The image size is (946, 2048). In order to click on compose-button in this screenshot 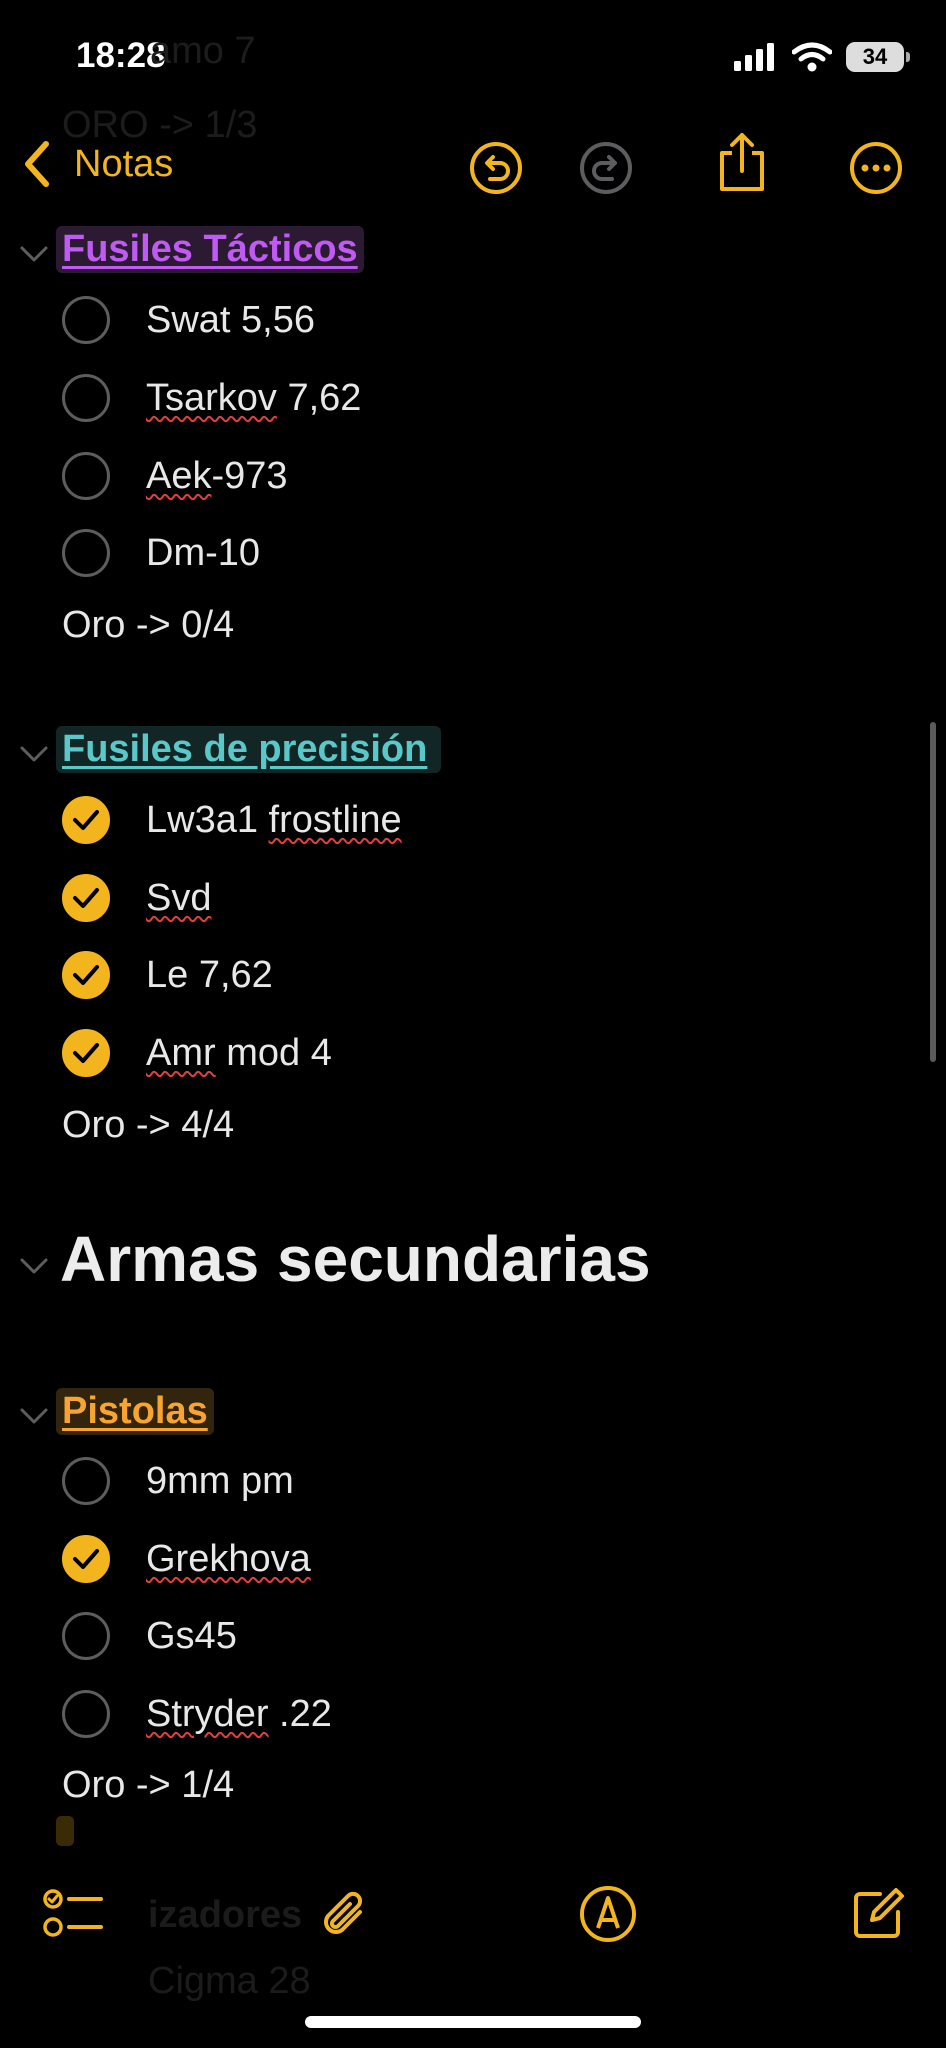, I will do `click(878, 1914)`.